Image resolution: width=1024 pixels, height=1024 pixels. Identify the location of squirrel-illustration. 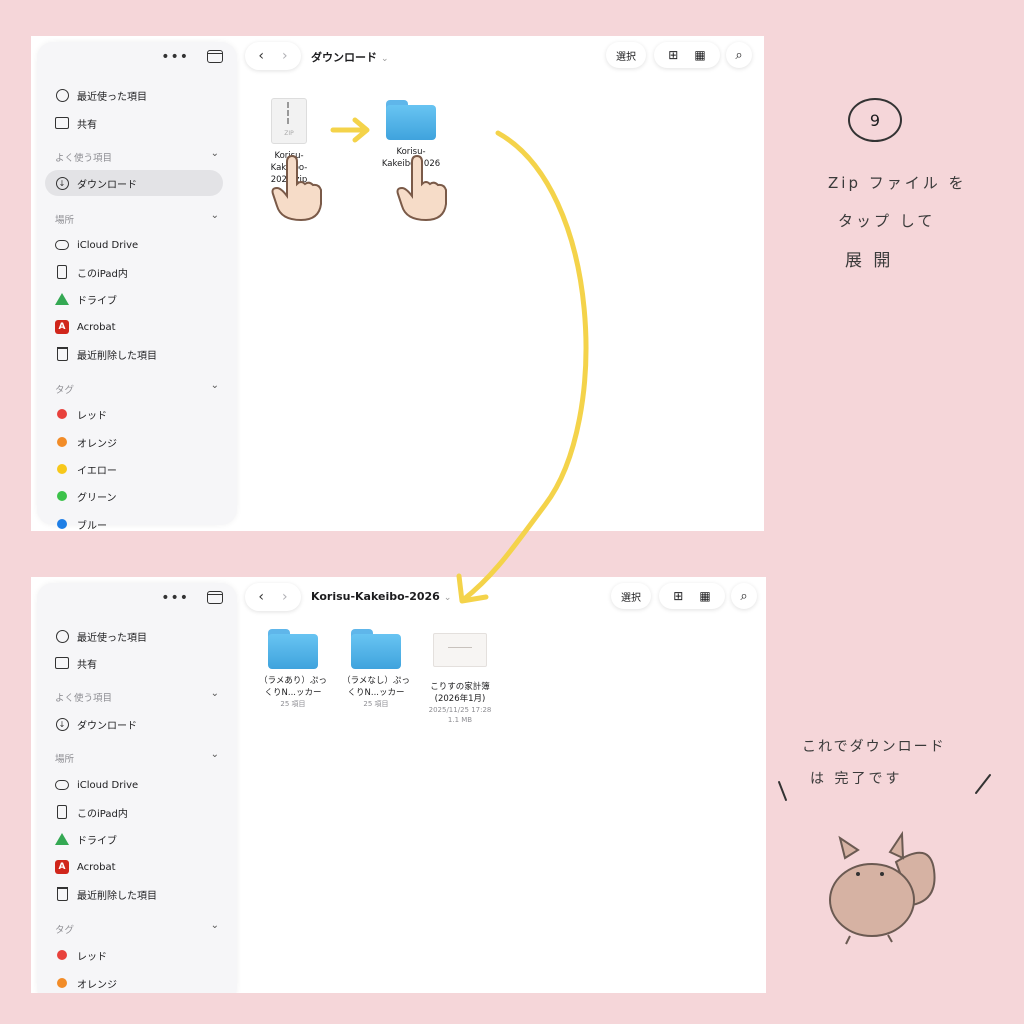
(882, 887).